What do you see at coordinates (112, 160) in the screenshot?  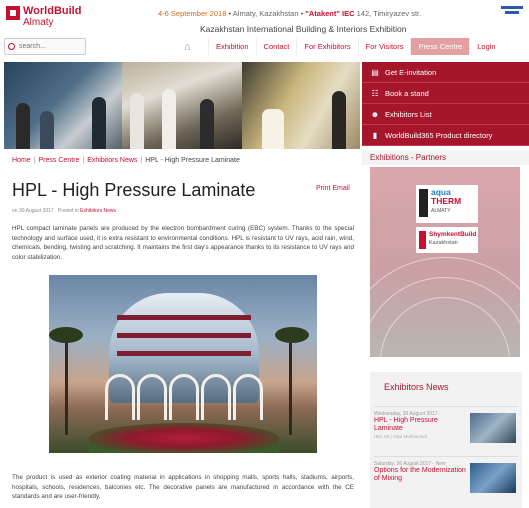 I see `breadcrumb-exhibitors-news: Exhibitors News` at bounding box center [112, 160].